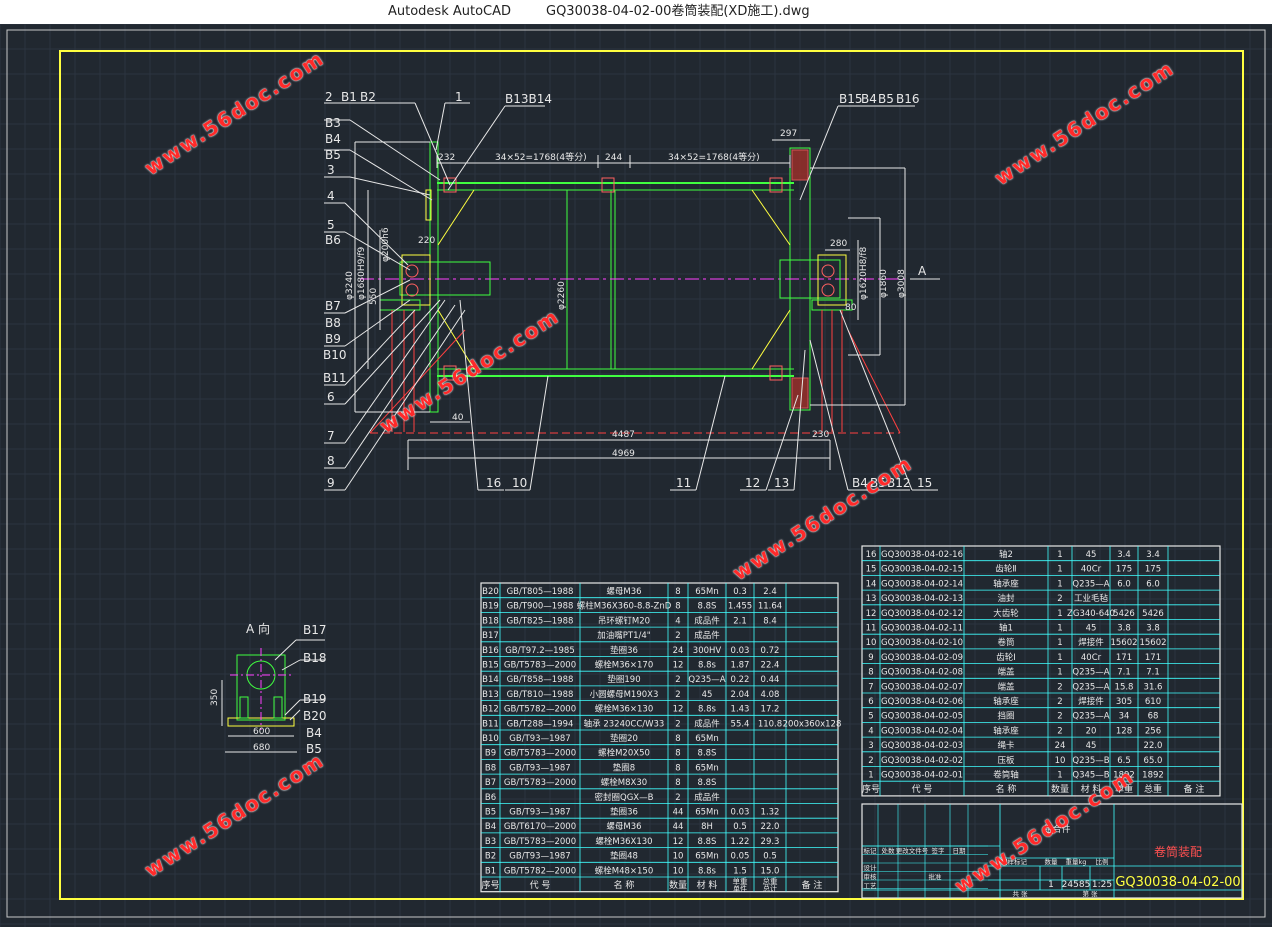 The height and width of the screenshot is (927, 1272). What do you see at coordinates (889, 850) in the screenshot?
I see `title-block-label: 处数` at bounding box center [889, 850].